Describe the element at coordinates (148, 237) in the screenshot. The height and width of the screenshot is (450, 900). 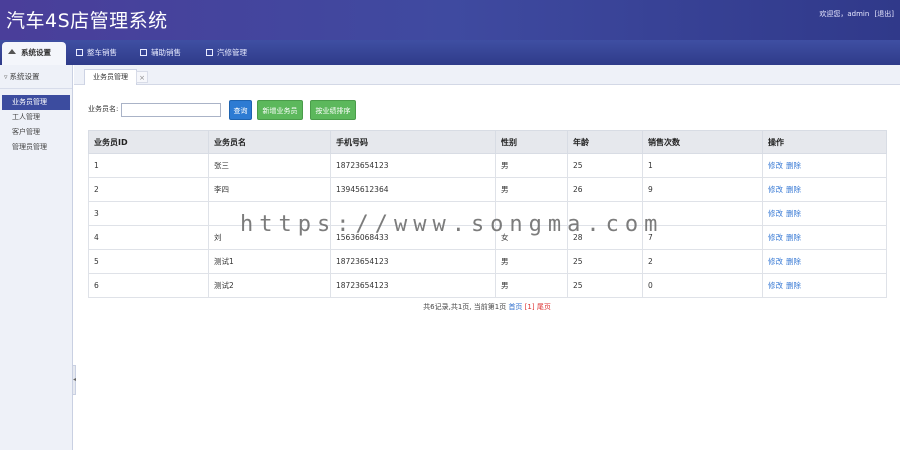
I see `cell-id: 4` at that location.